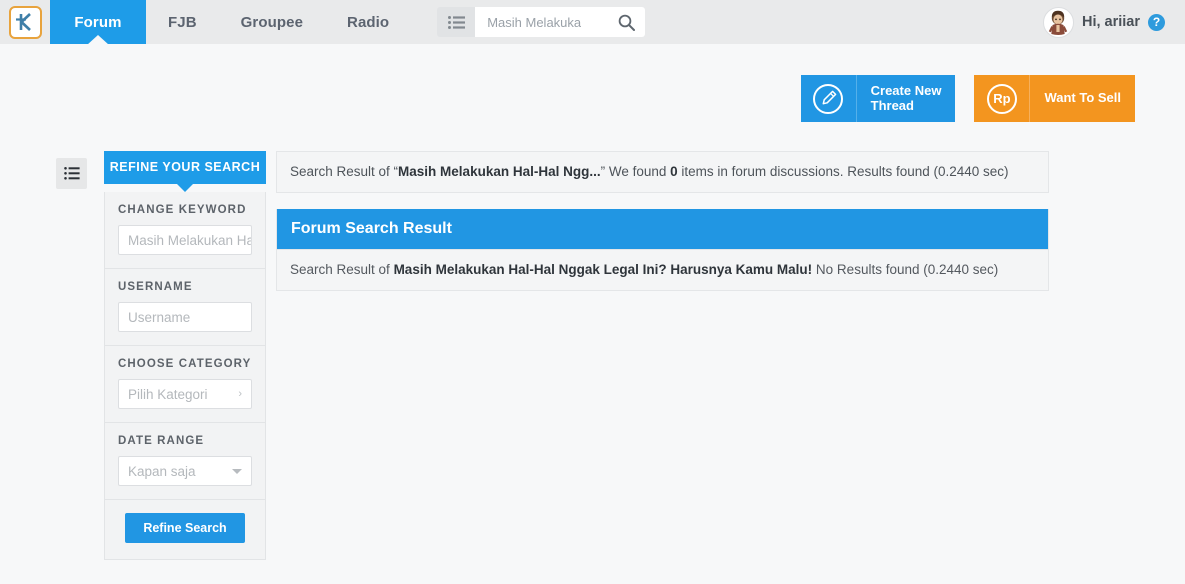  I want to click on refine-search-button: Refine Search, so click(185, 528).